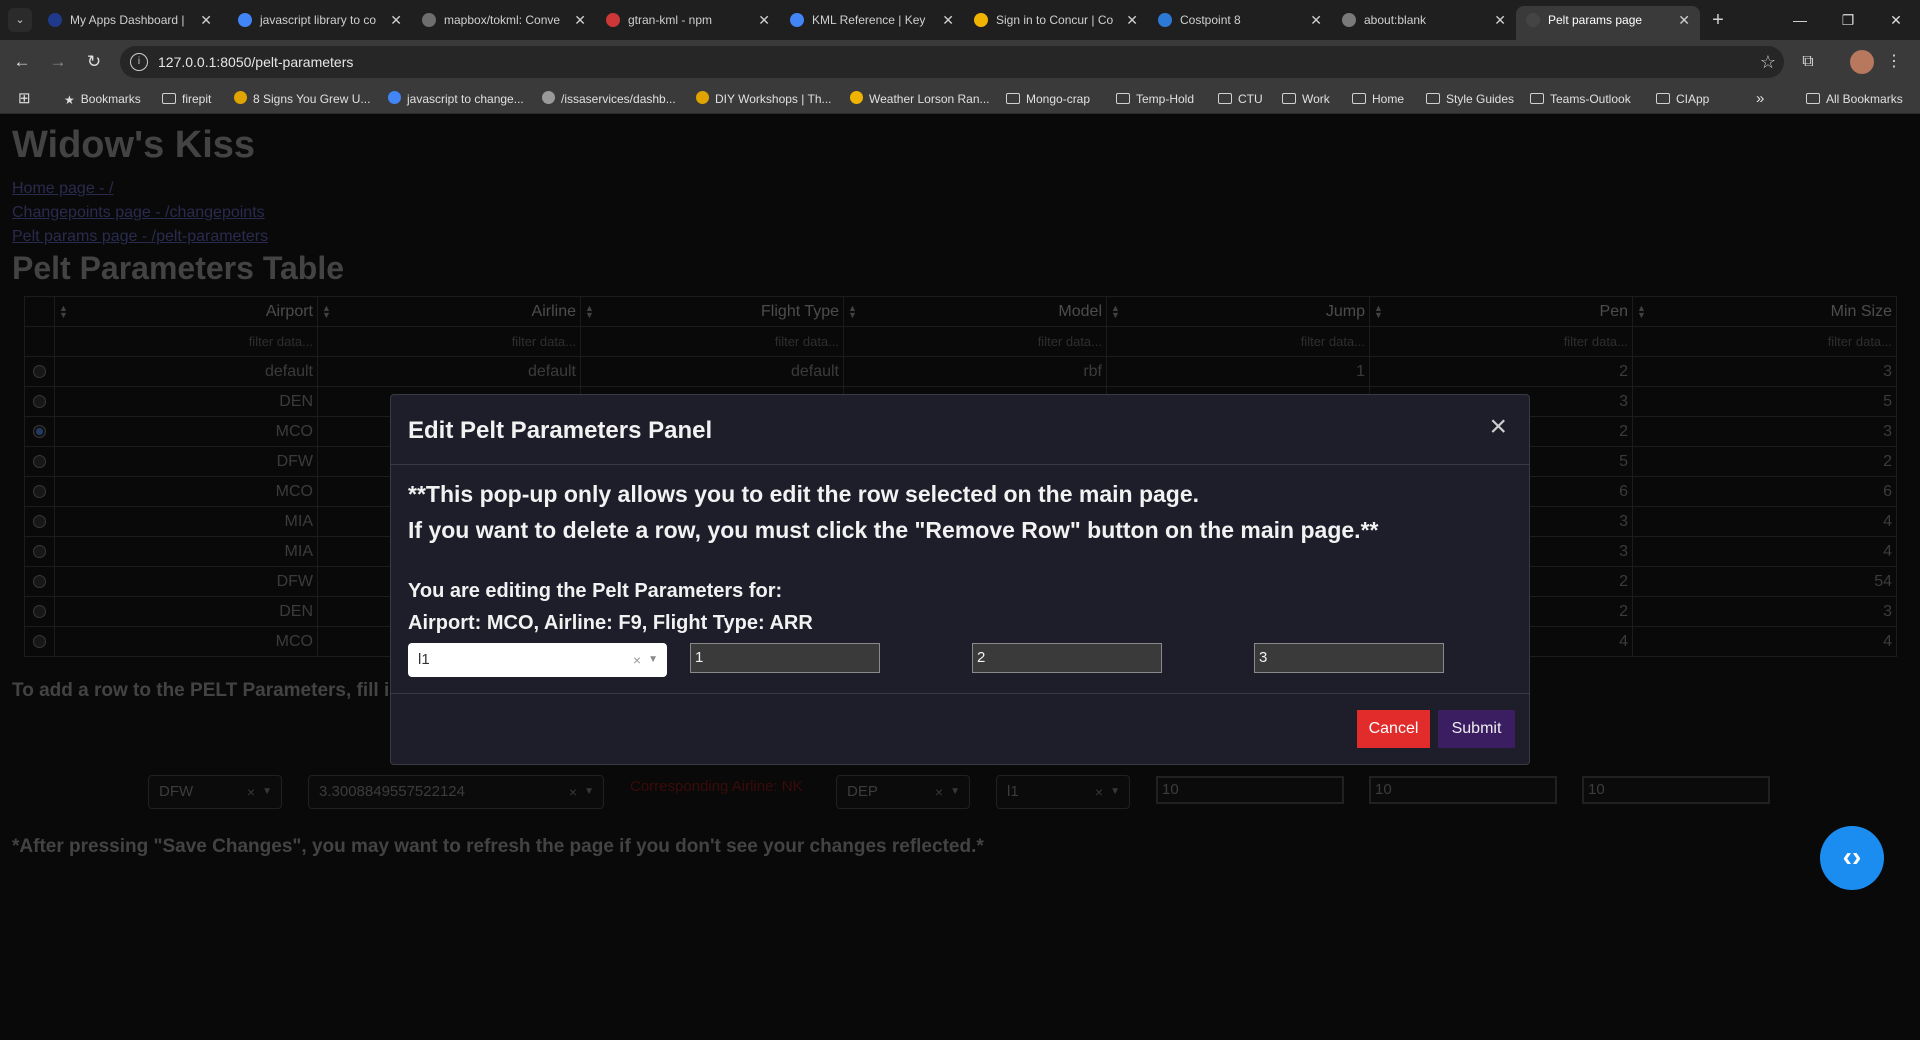 Image resolution: width=1920 pixels, height=1040 pixels. What do you see at coordinates (1349, 658) in the screenshot?
I see `min-size-input: 3` at bounding box center [1349, 658].